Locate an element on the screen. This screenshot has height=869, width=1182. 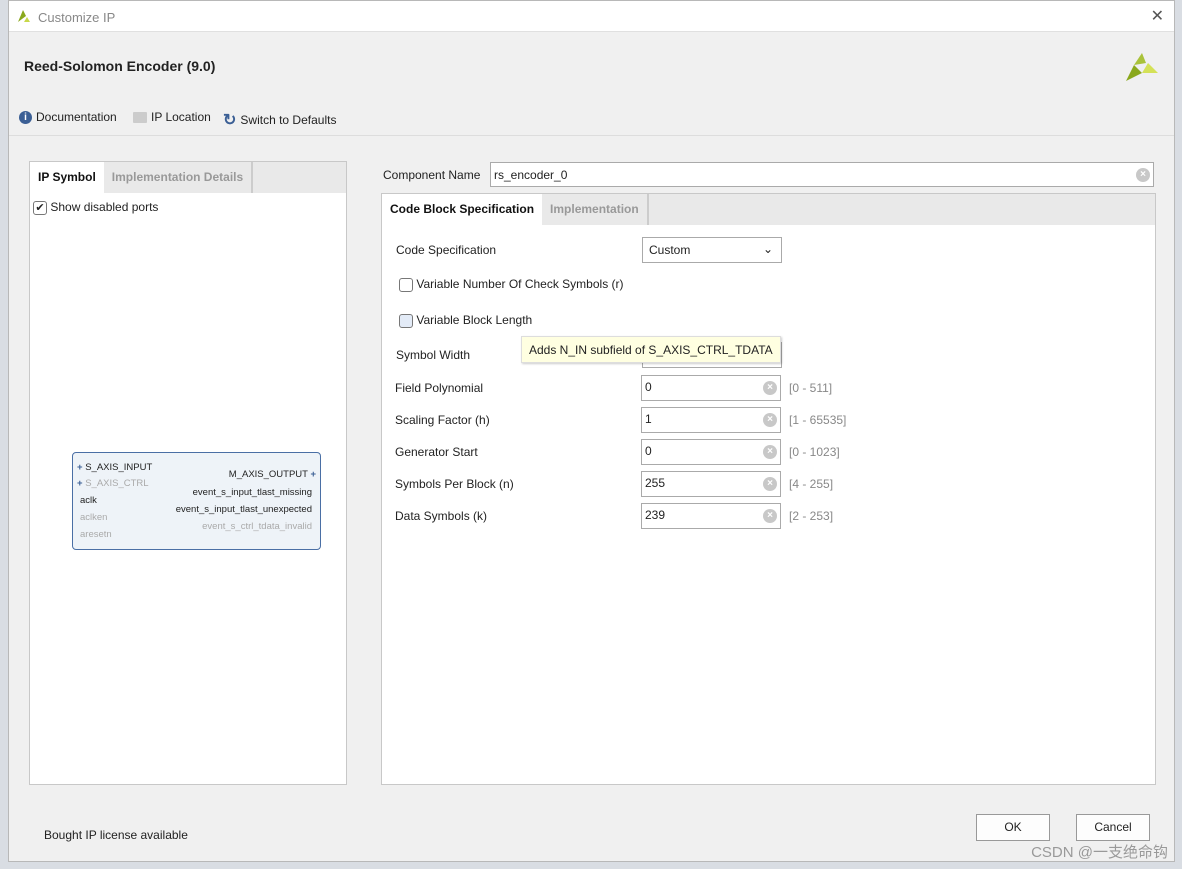
symbol-width-label: Symbol Width is located at coordinates (433, 355).